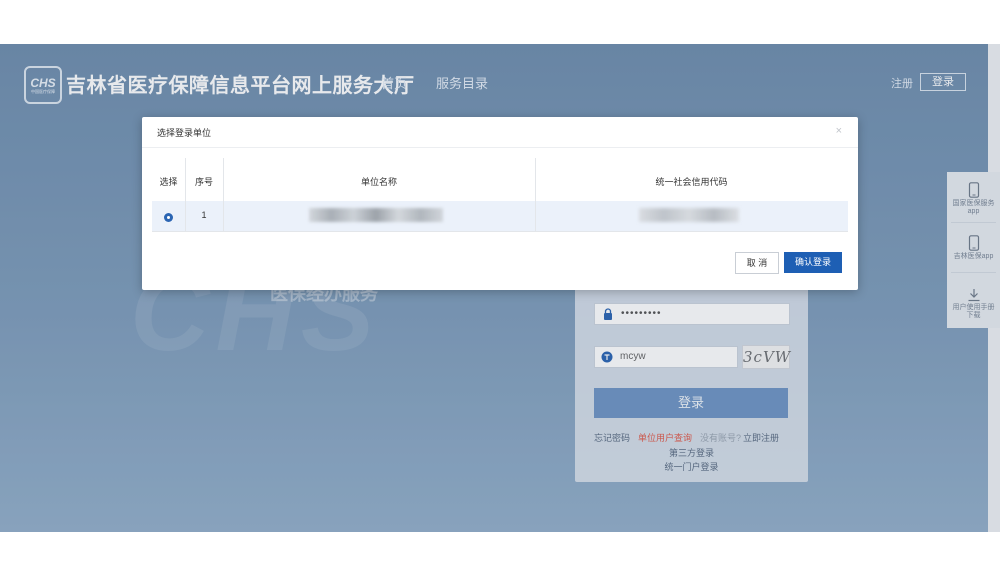  What do you see at coordinates (757, 263) in the screenshot?
I see `cancel-button: 取 消` at bounding box center [757, 263].